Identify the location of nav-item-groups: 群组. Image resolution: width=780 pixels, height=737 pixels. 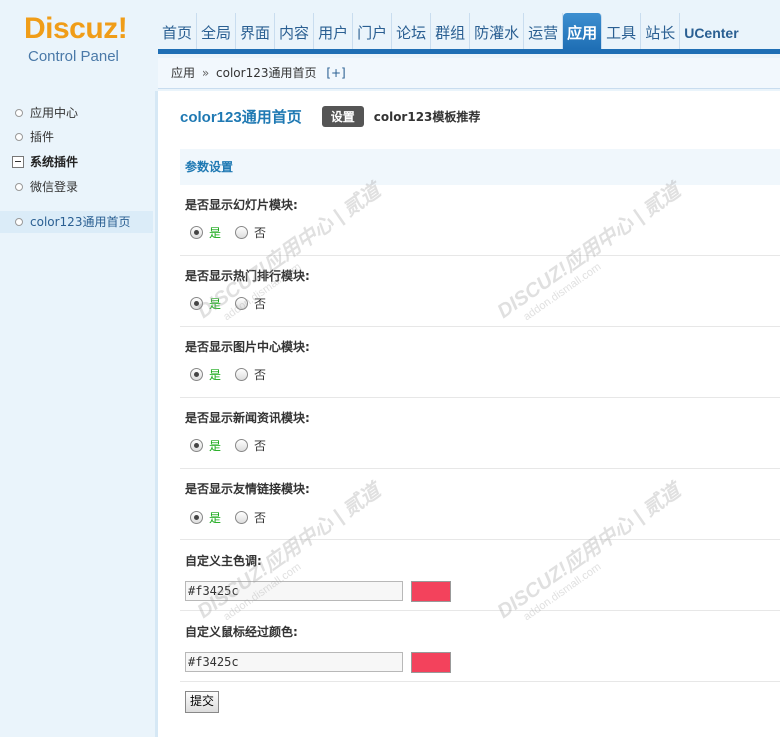
(451, 31).